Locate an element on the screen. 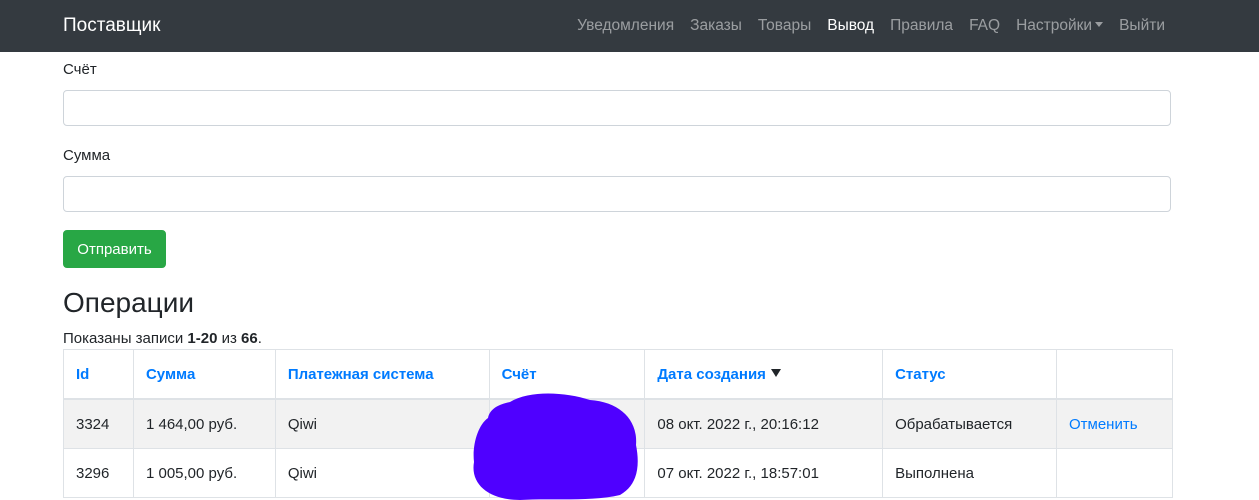 This screenshot has height=500, width=1259. cell-actions: Отменить is located at coordinates (1114, 423).